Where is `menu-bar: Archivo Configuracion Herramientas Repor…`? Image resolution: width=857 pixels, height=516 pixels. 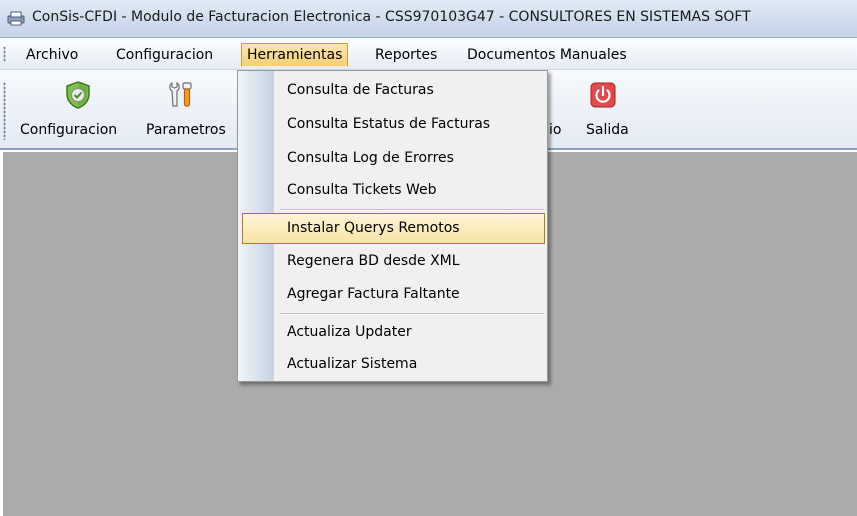
menu-bar: Archivo Configuracion Herramientas Repor… is located at coordinates (428, 54).